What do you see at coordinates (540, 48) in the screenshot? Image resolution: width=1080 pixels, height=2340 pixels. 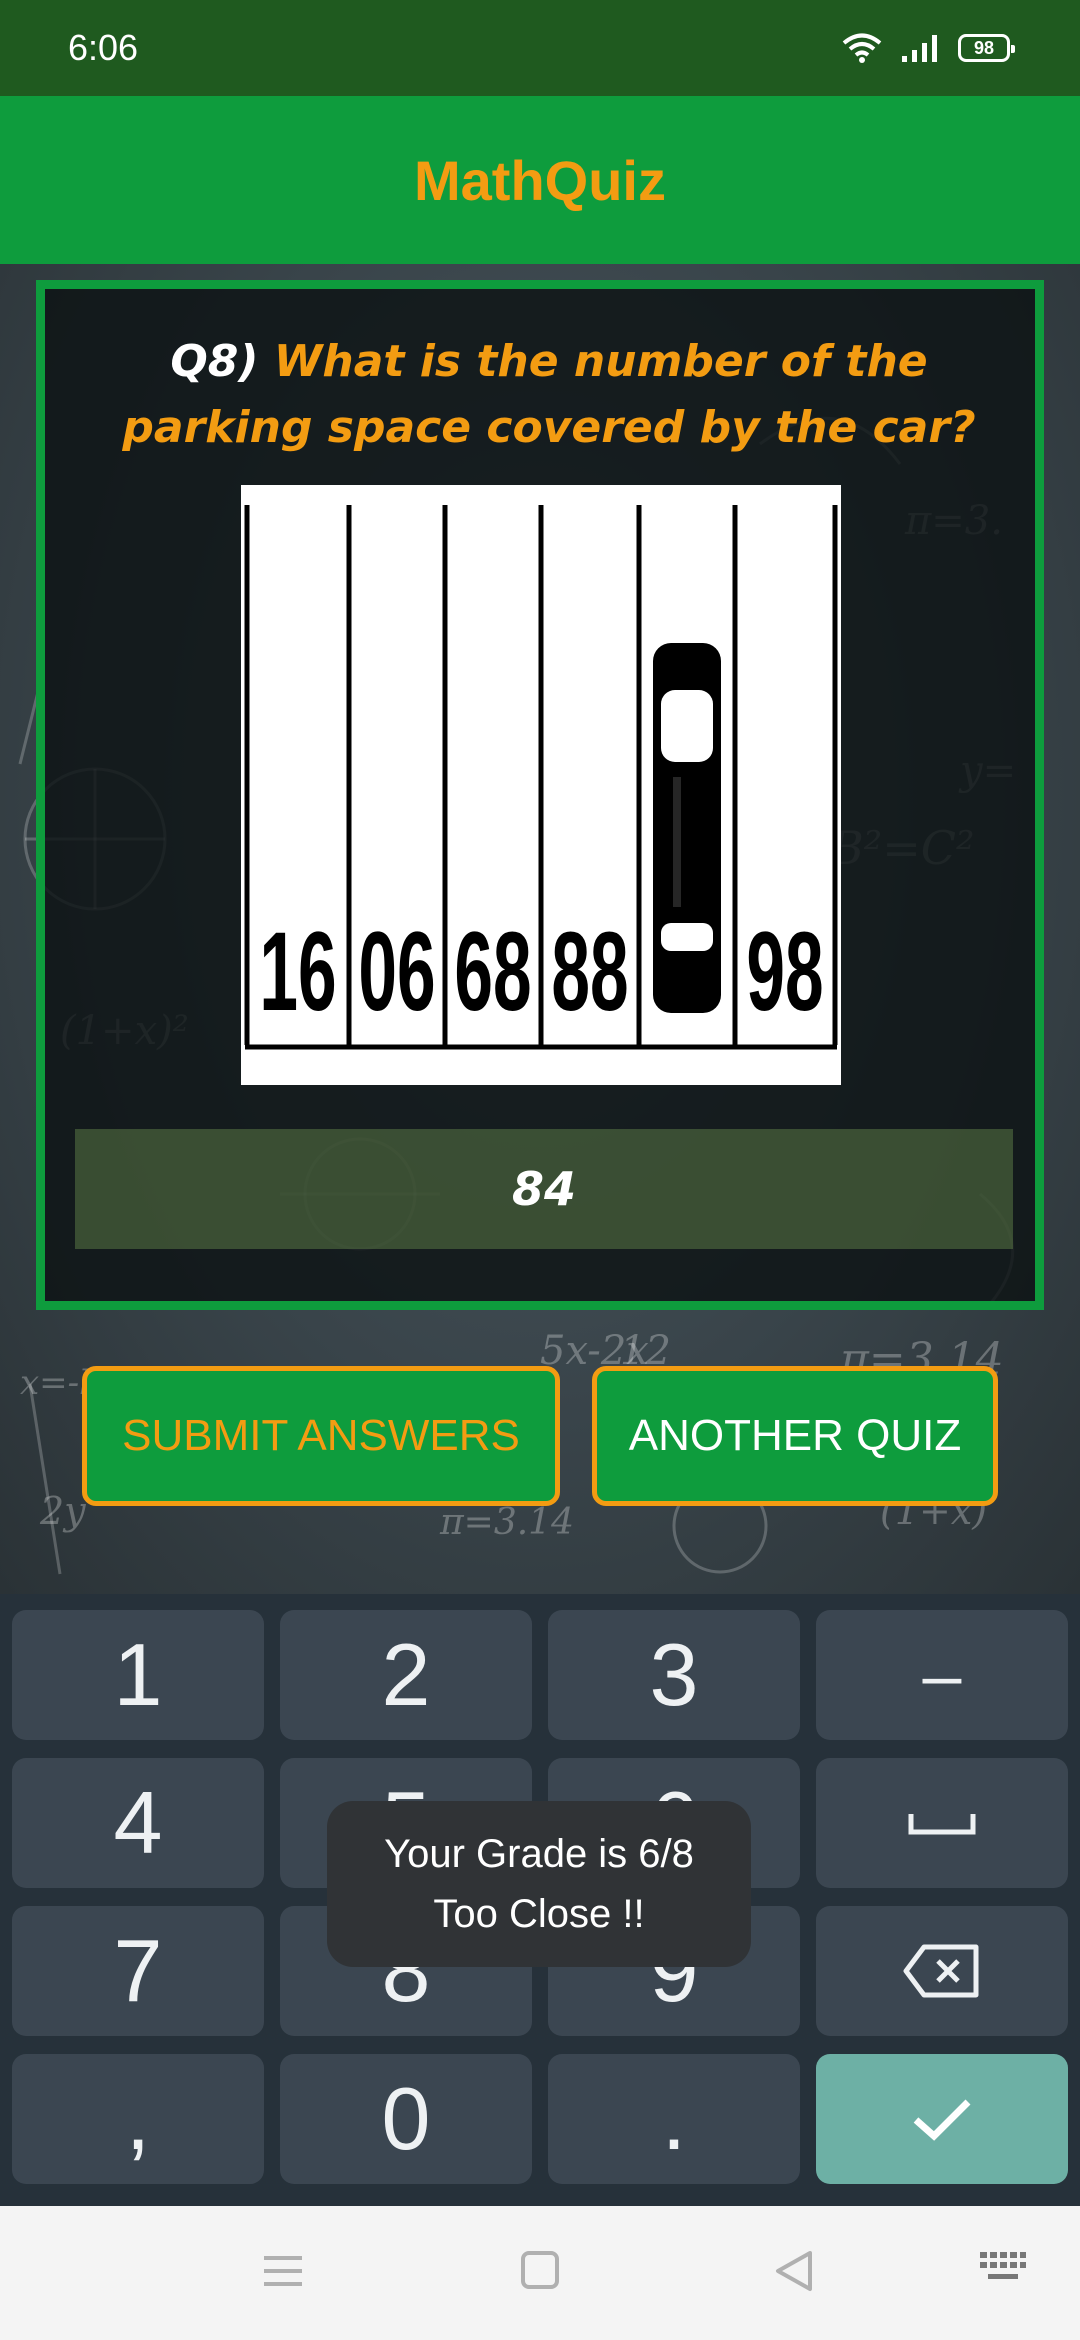 I see `status-bar: 6:06 98` at bounding box center [540, 48].